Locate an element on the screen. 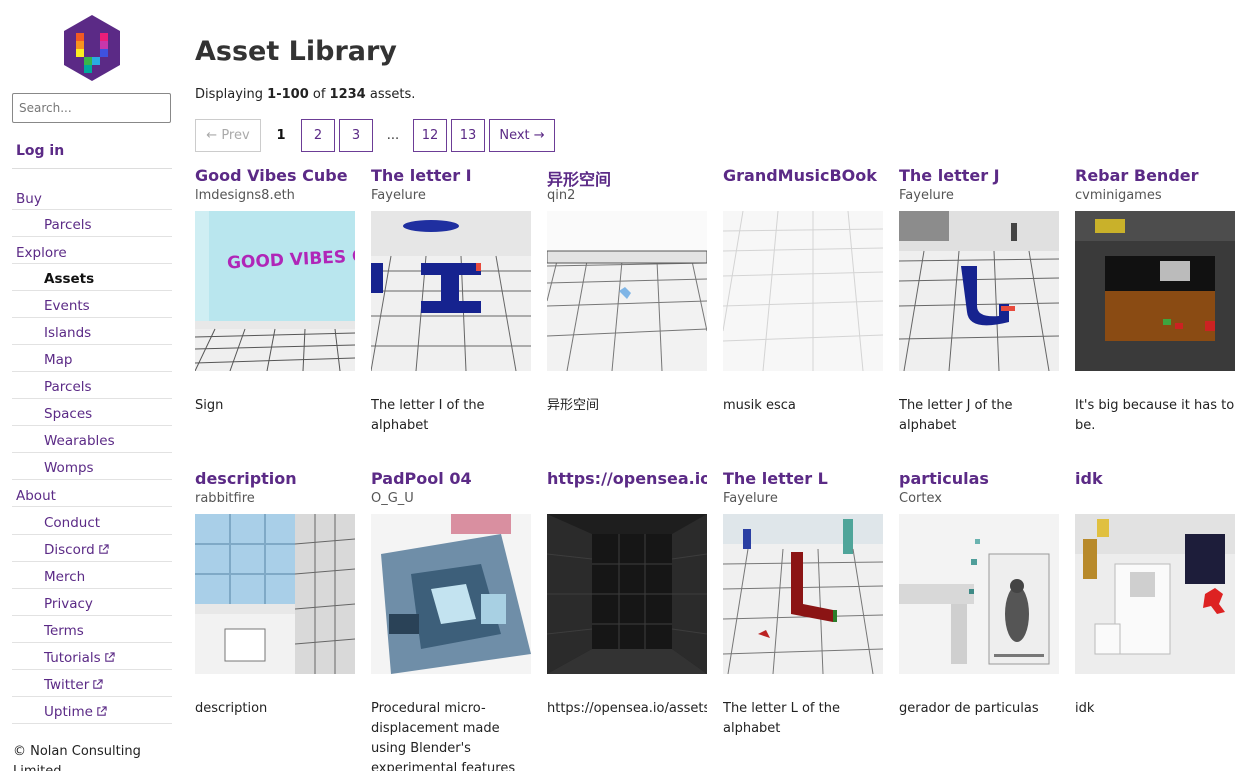 Image resolution: width=1256 pixels, height=771 pixels. asset-description: idk is located at coordinates (1085, 708).